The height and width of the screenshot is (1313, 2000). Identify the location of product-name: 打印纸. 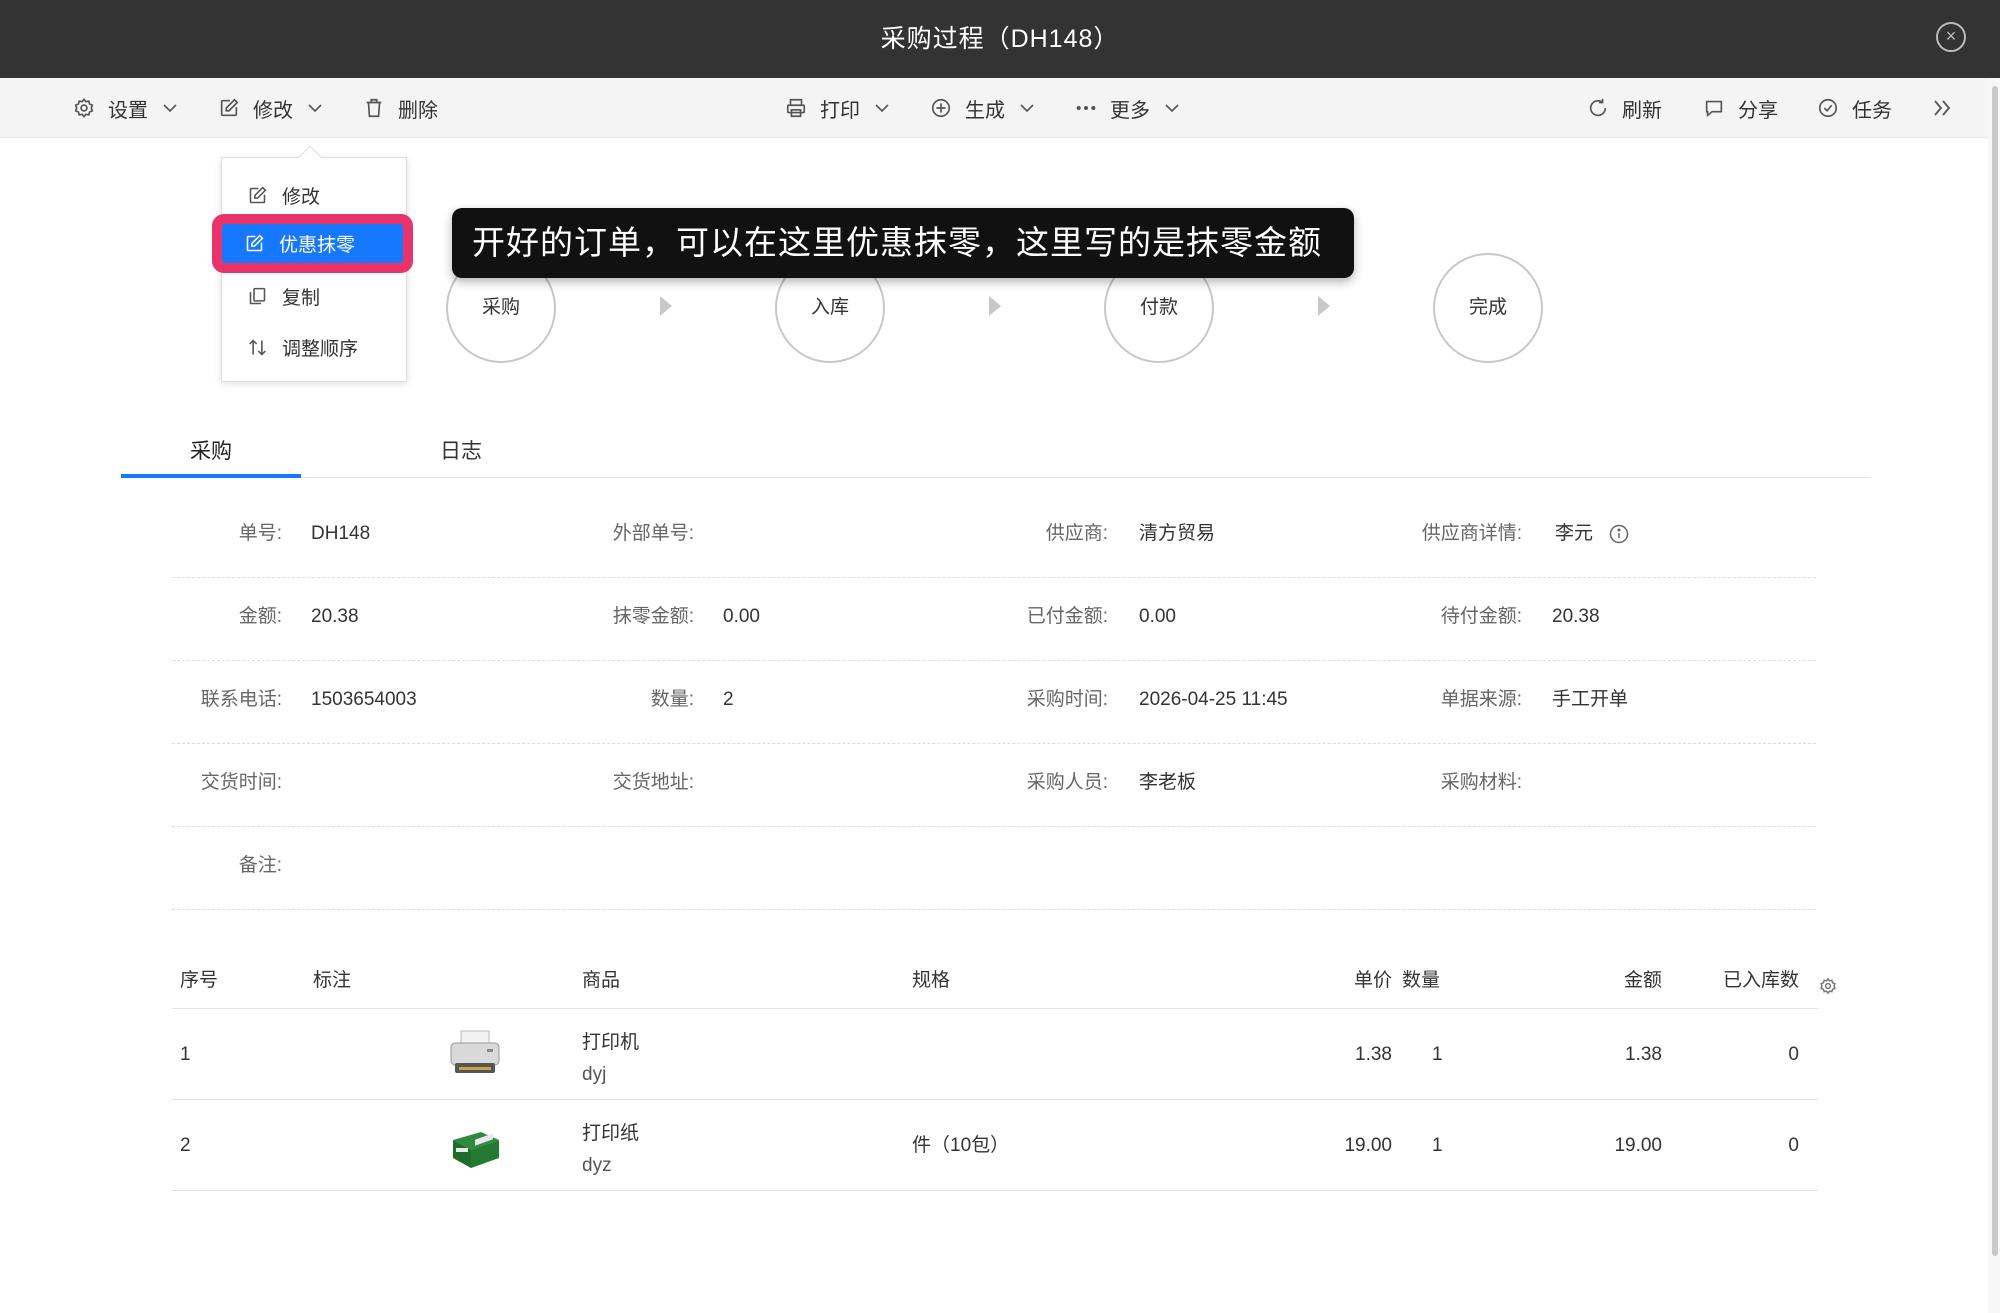
(611, 1133).